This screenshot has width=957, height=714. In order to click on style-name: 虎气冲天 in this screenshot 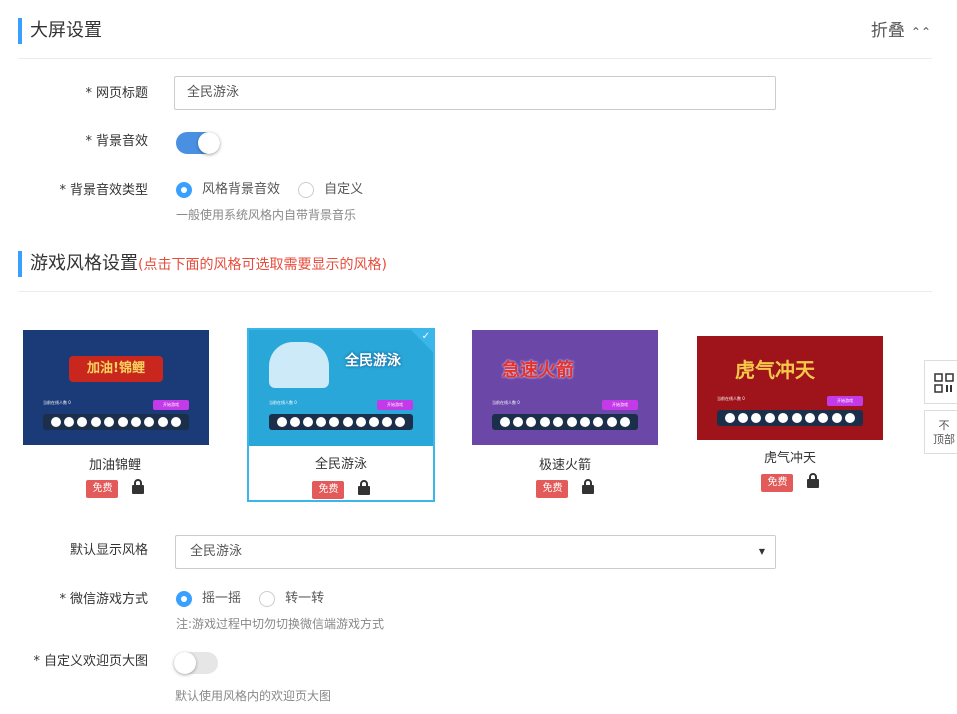, I will do `click(789, 458)`.